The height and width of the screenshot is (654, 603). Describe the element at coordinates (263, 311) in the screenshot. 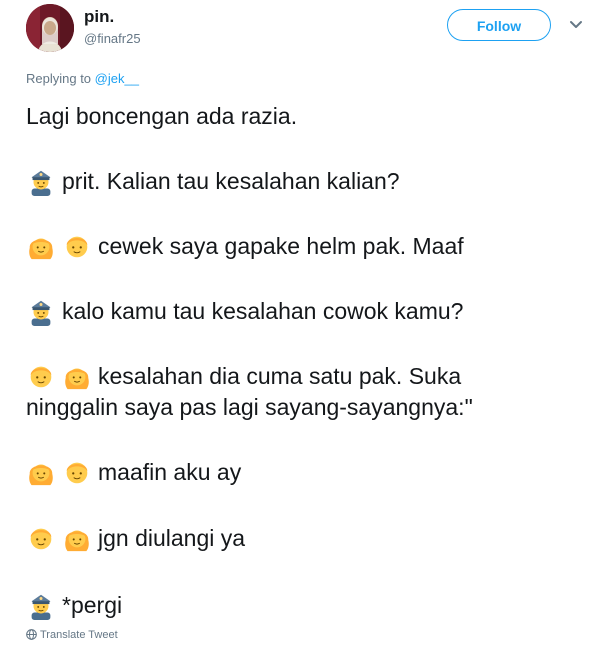

I see `tweet-line-text: kalo kamu tau kesalahan cowok kamu?` at that location.